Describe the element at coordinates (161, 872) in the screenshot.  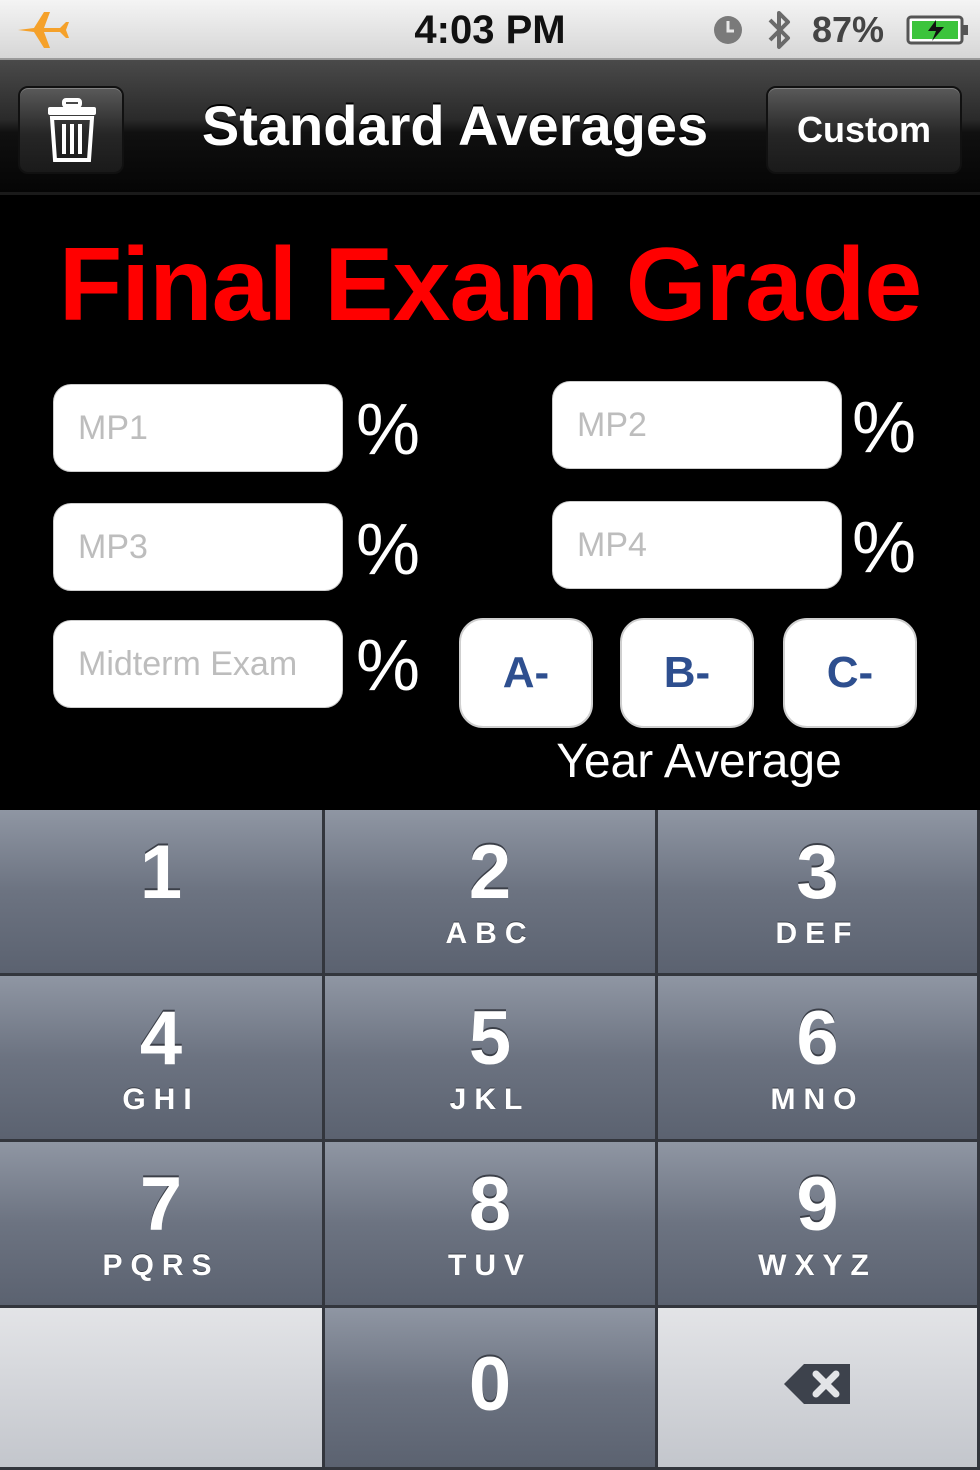
I see `key-1-number: 1` at that location.